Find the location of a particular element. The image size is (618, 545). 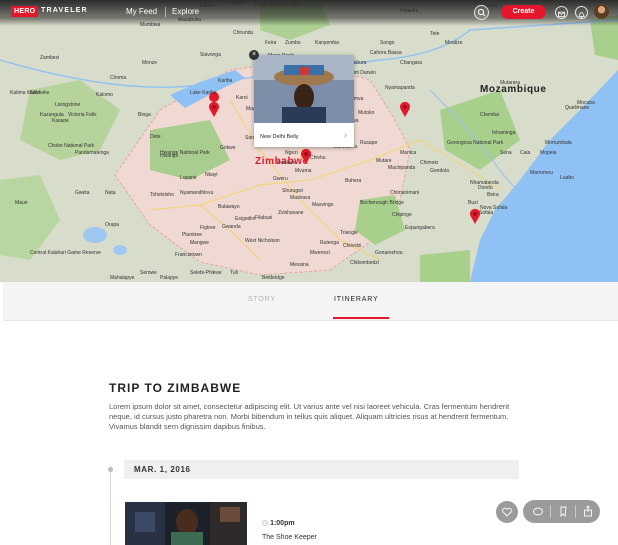

map-place-label: Mocuba is located at coordinates (586, 103).